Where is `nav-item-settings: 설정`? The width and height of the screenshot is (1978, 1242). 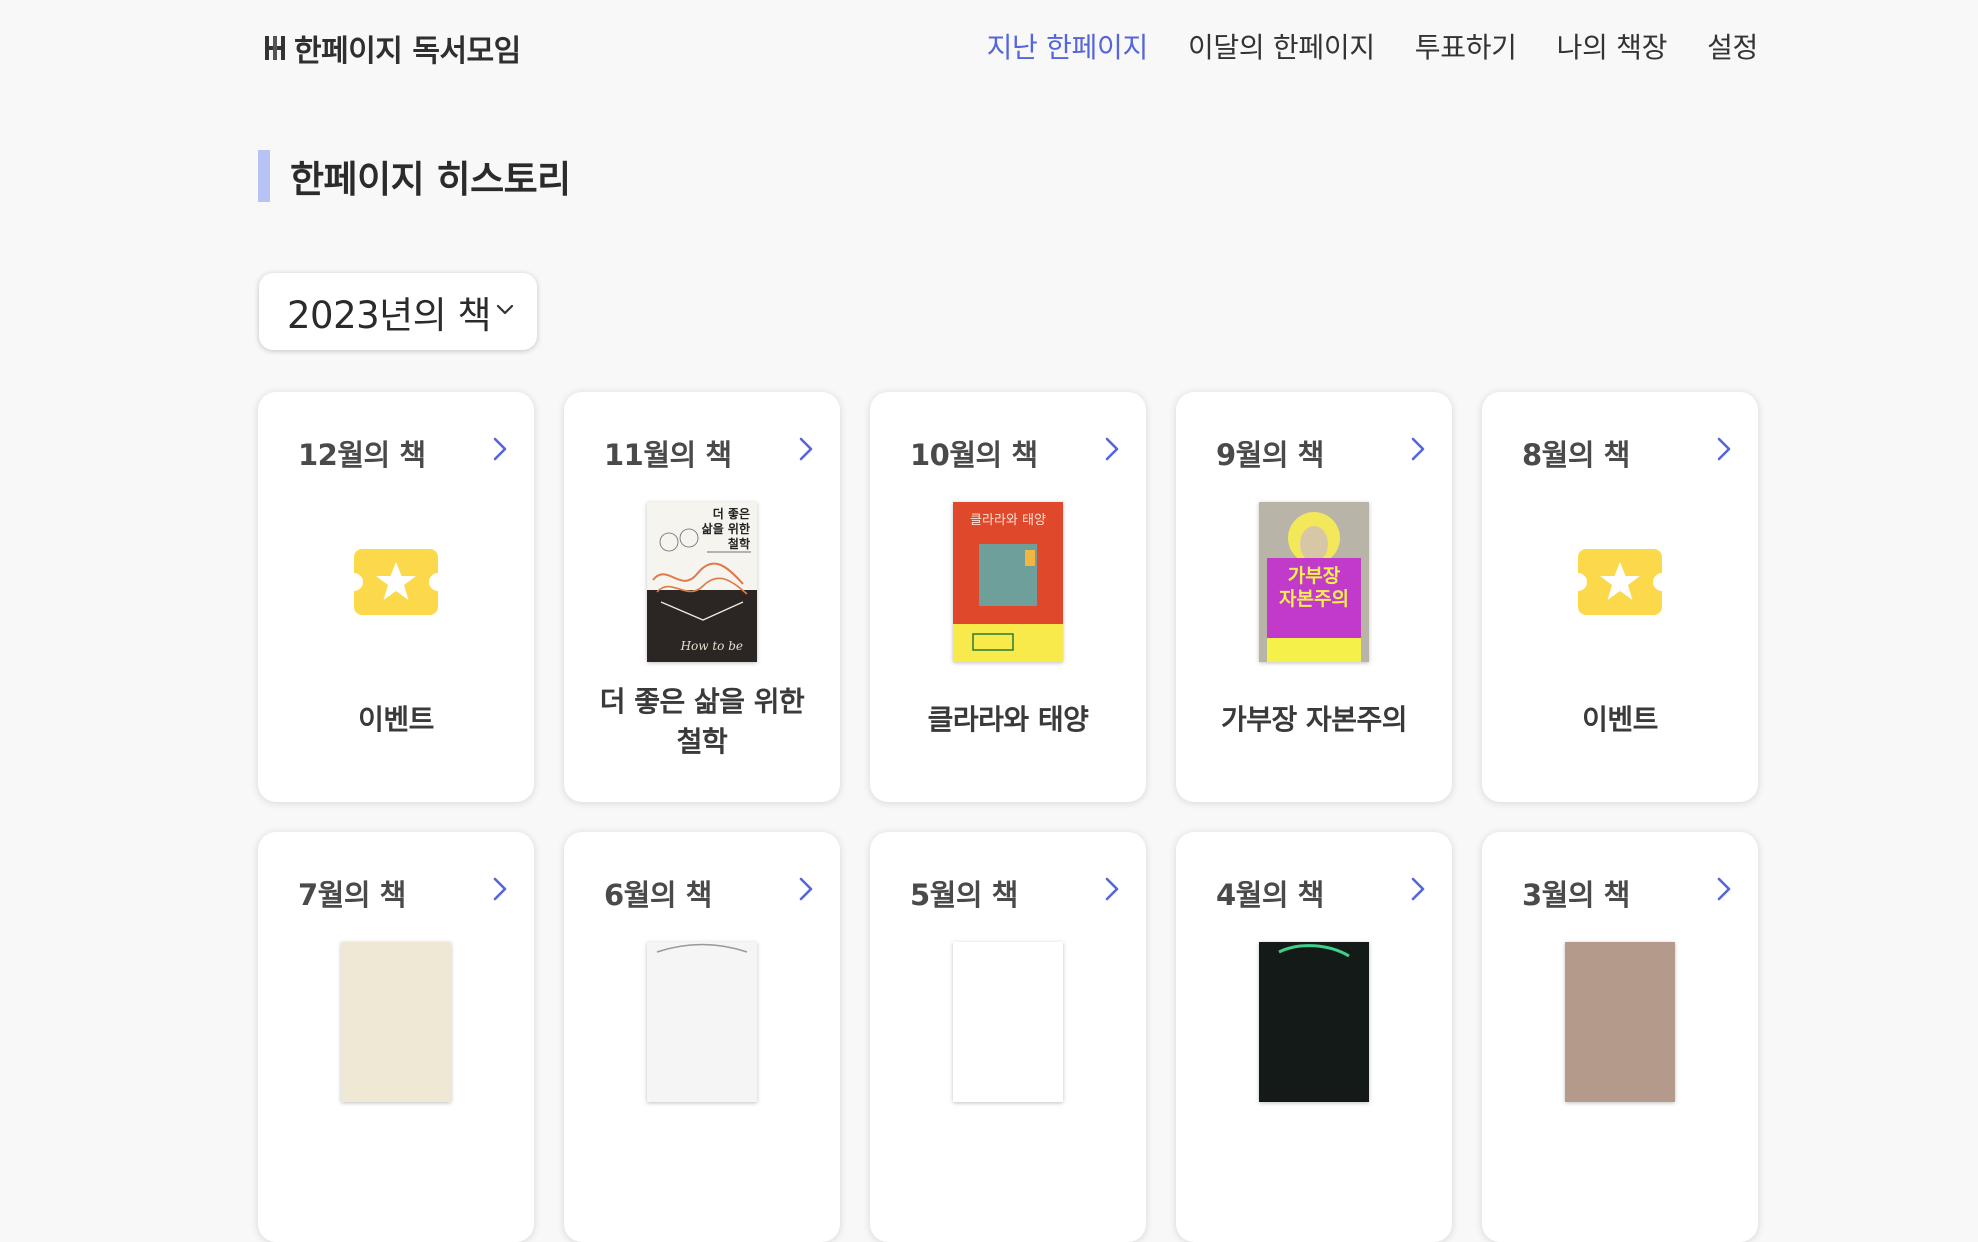 nav-item-settings: 설정 is located at coordinates (1732, 46).